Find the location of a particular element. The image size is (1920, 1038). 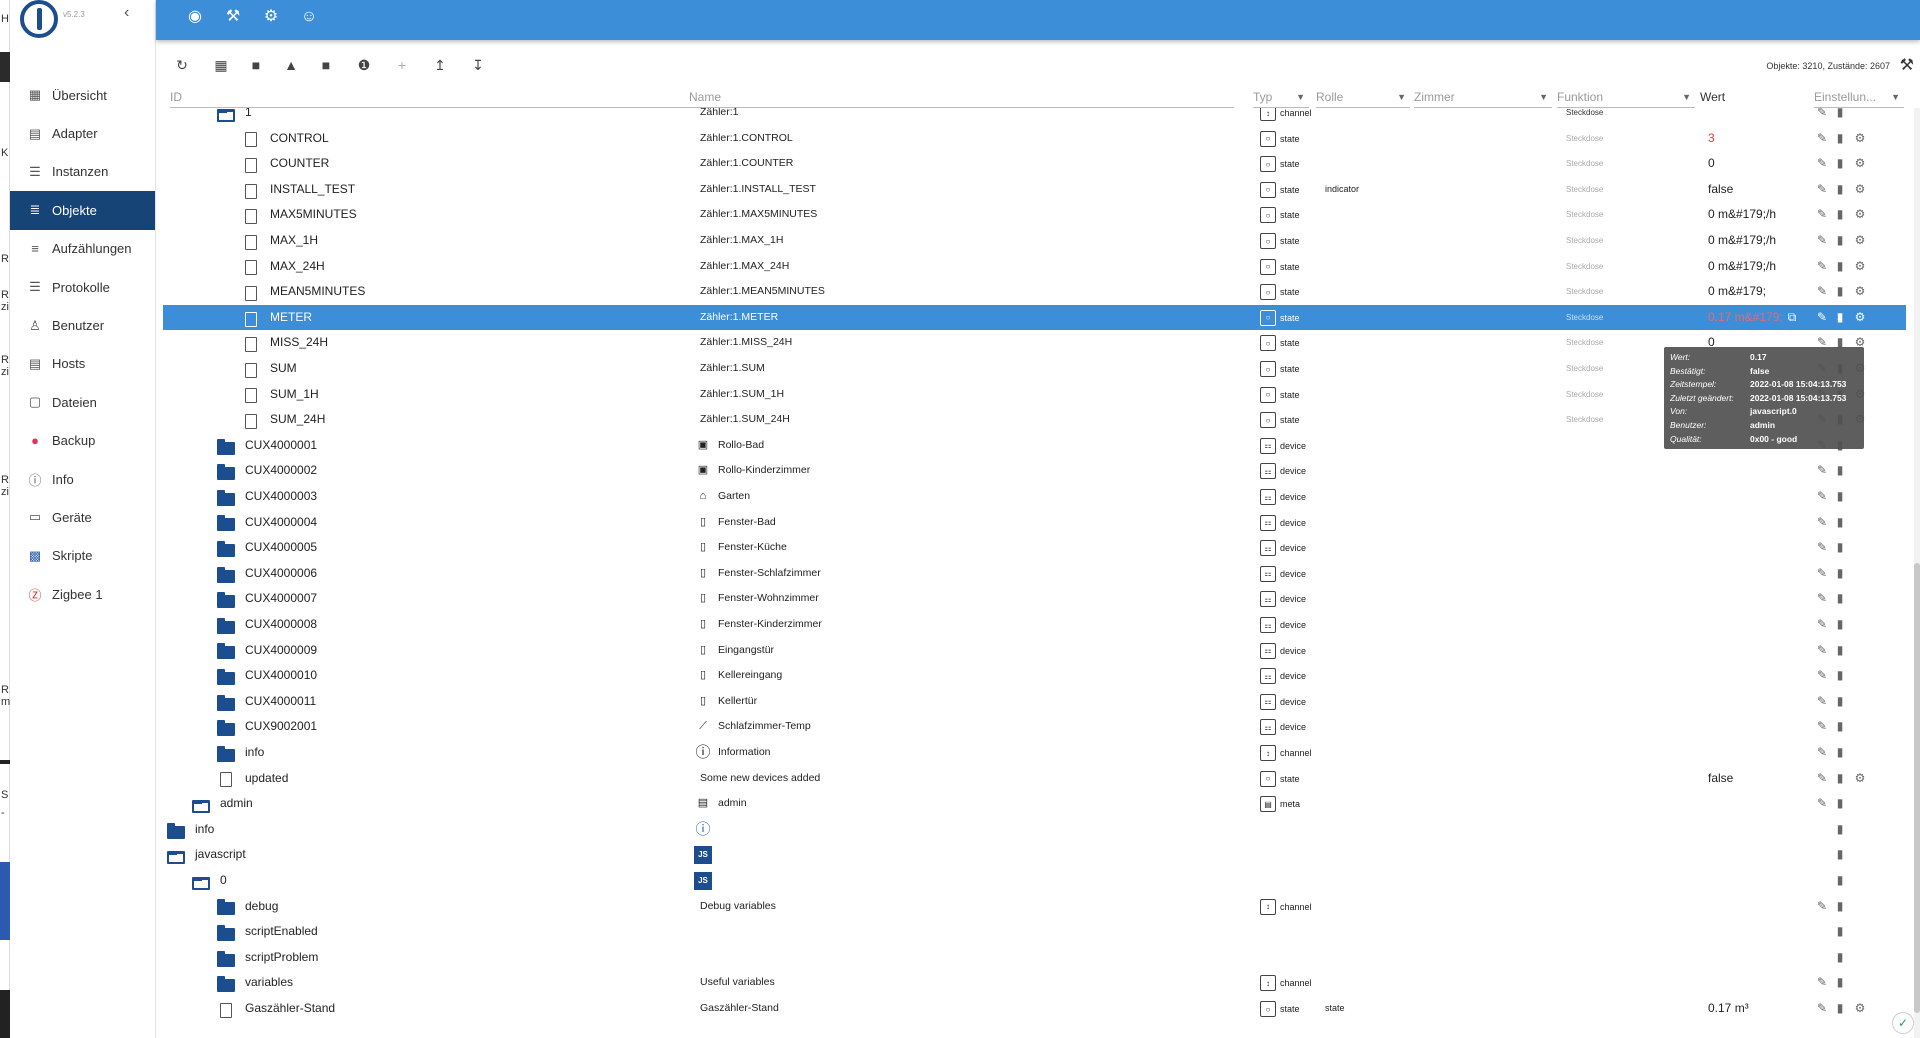

table-row: CUX4000011 ▯ Kellertür ⚏ device ✎ ▮ is located at coordinates (1034, 702).